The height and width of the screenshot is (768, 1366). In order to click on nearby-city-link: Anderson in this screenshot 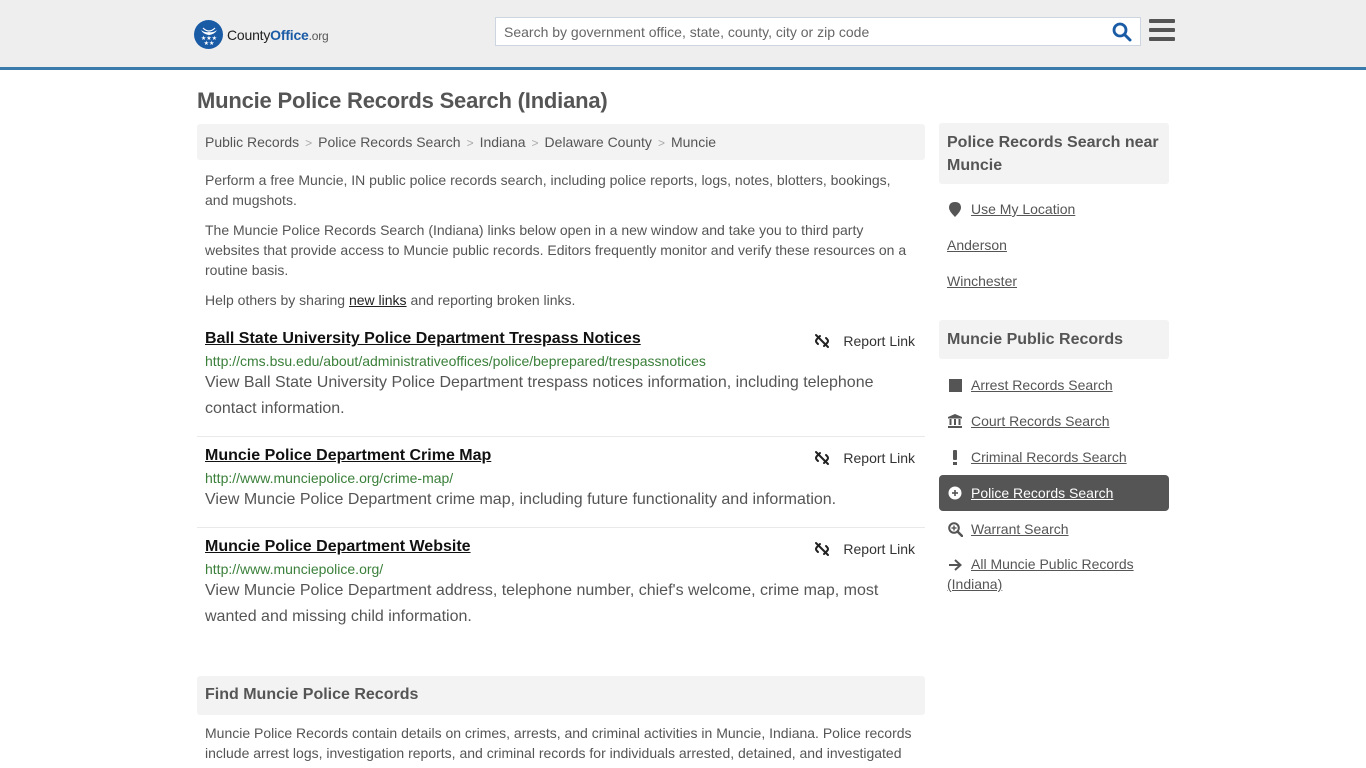, I will do `click(977, 245)`.